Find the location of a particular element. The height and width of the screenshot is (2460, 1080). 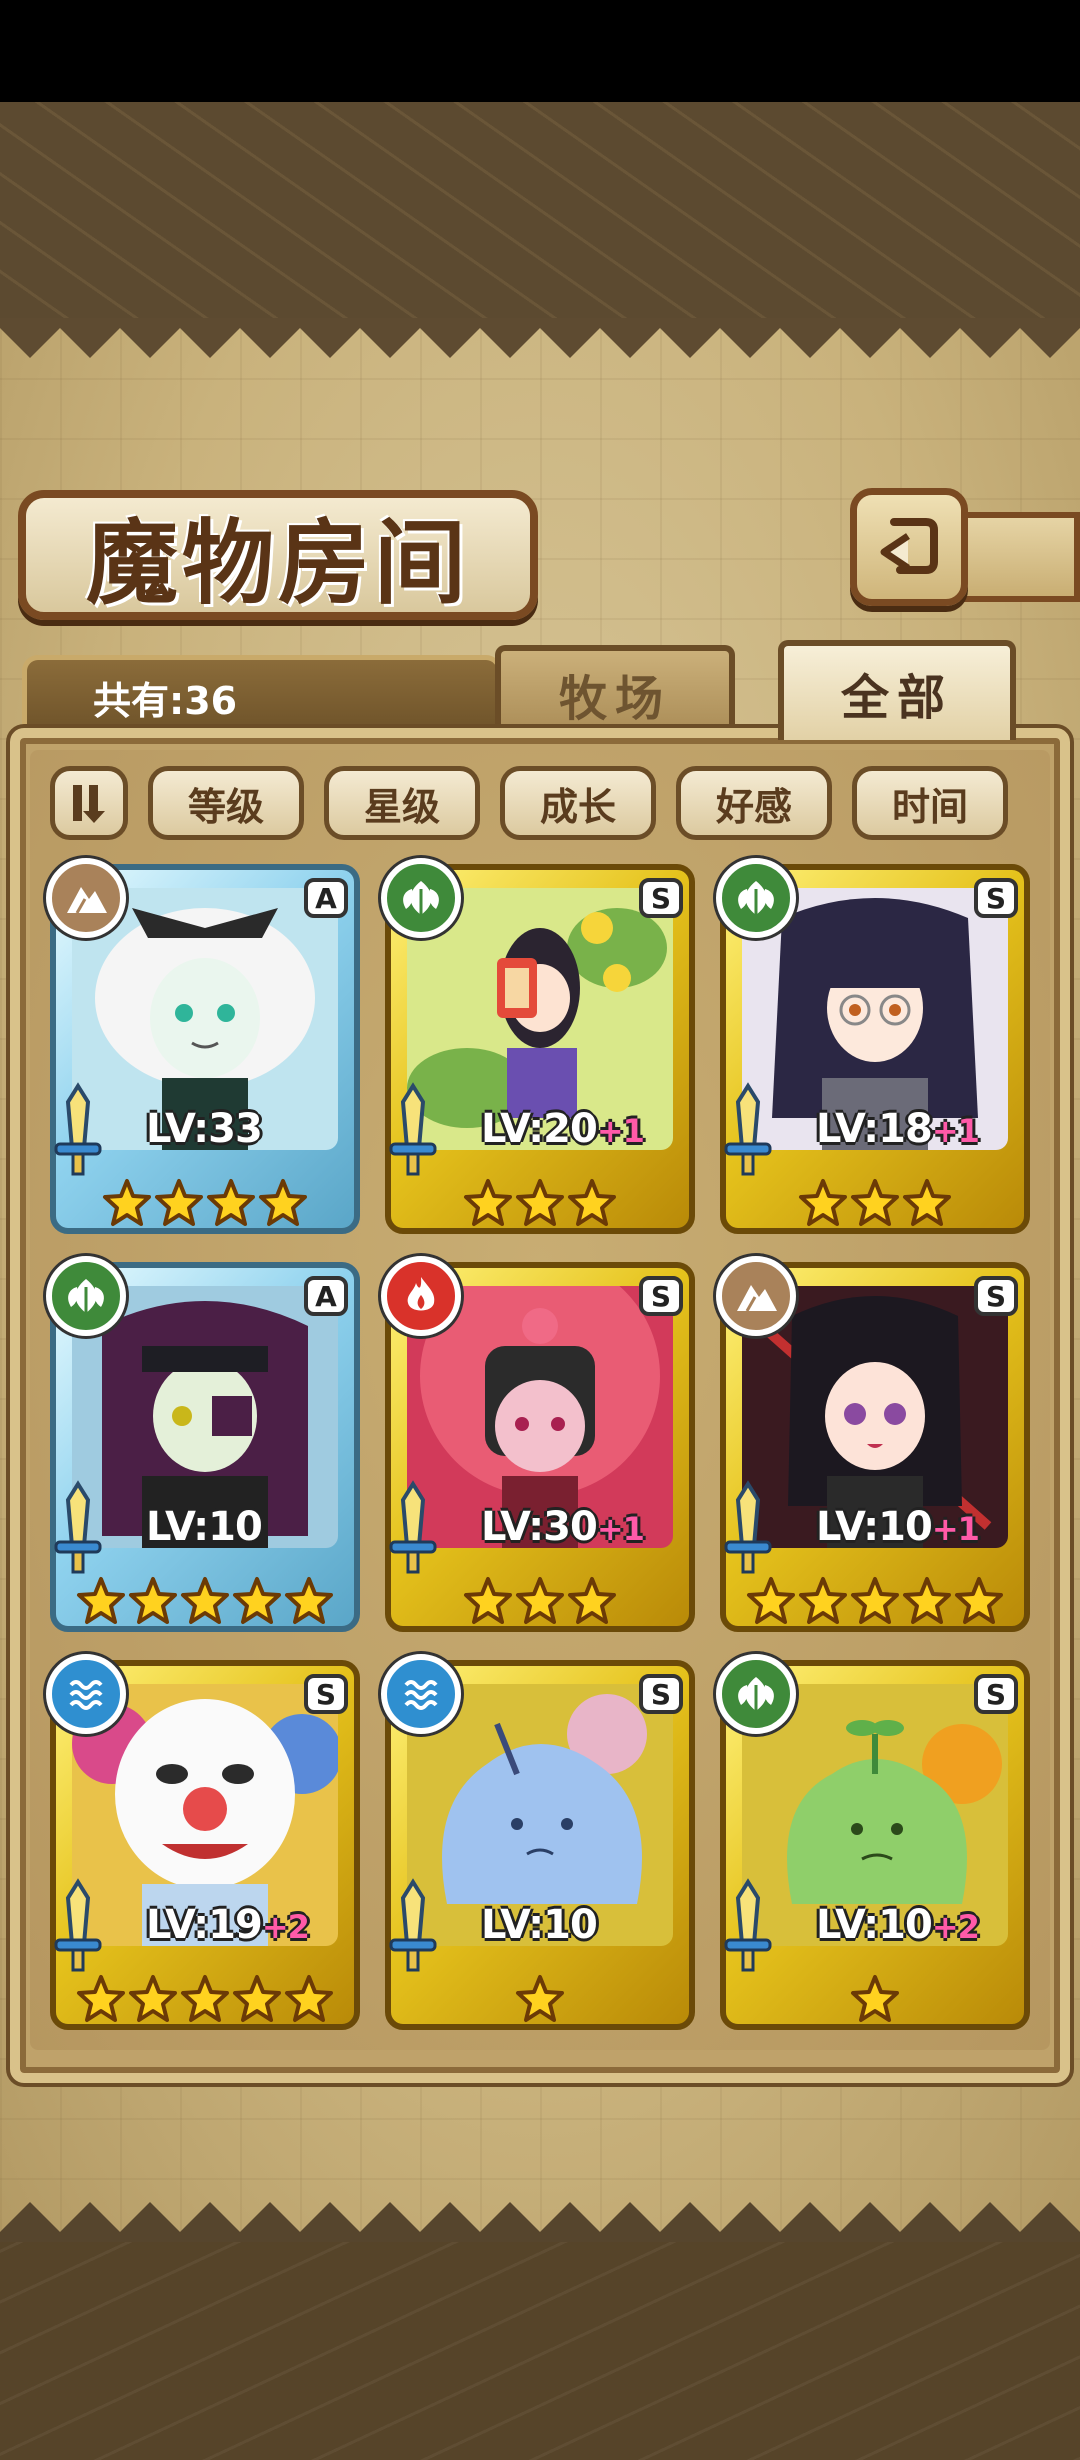

sort-by-time-button: 时间 is located at coordinates (930, 803).